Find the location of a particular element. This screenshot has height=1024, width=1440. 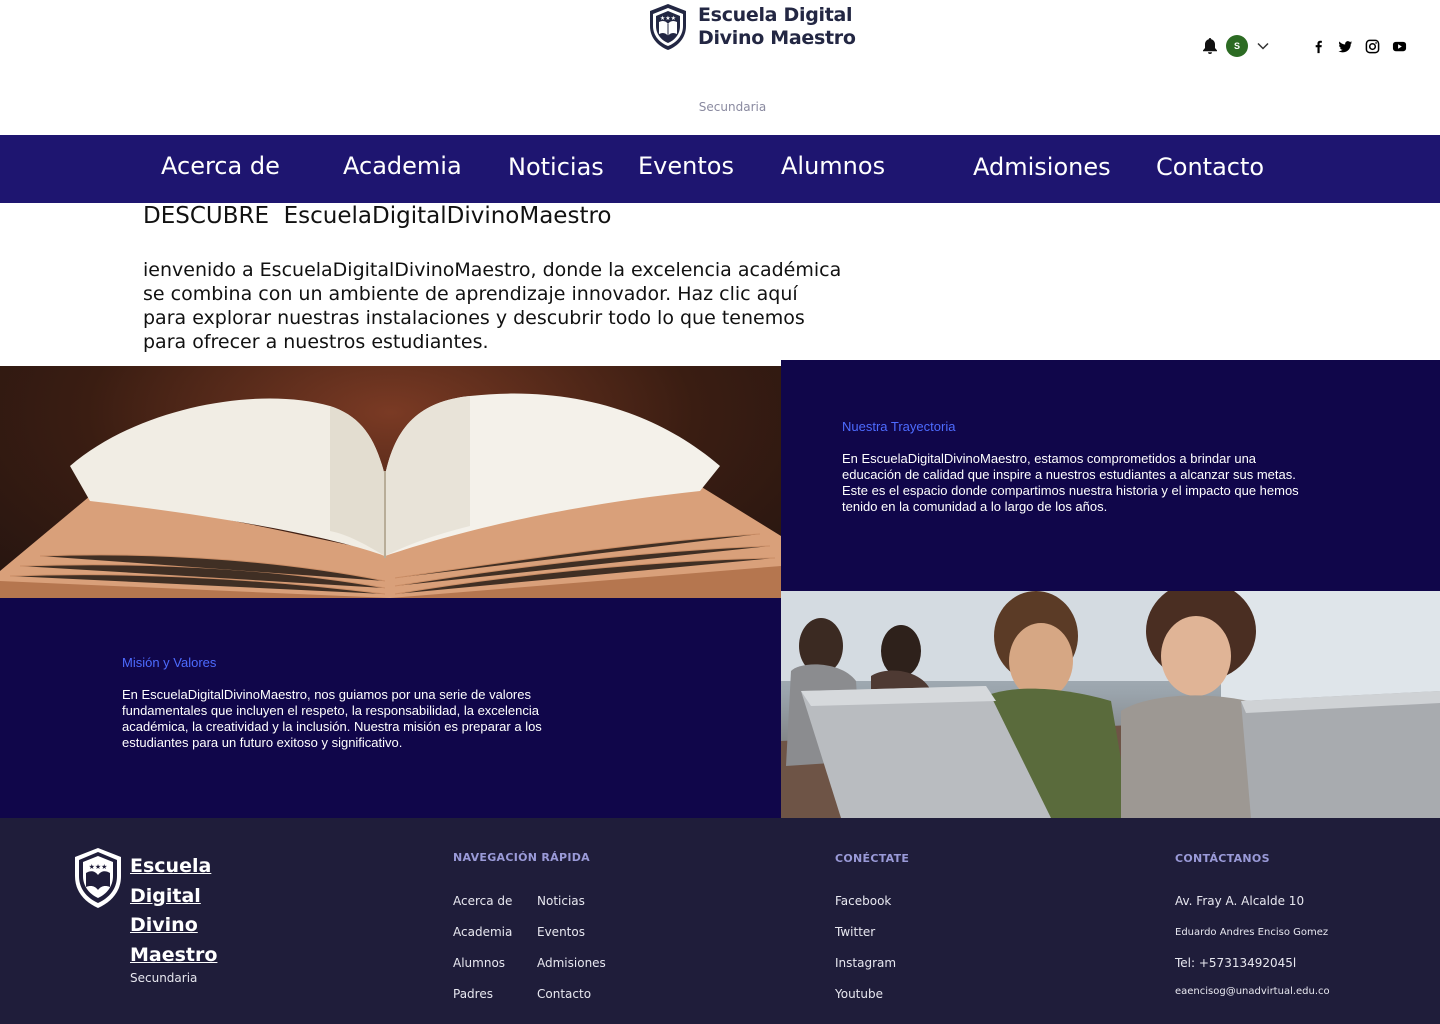

nav-item-admisiones: Admisiones is located at coordinates (1042, 167).